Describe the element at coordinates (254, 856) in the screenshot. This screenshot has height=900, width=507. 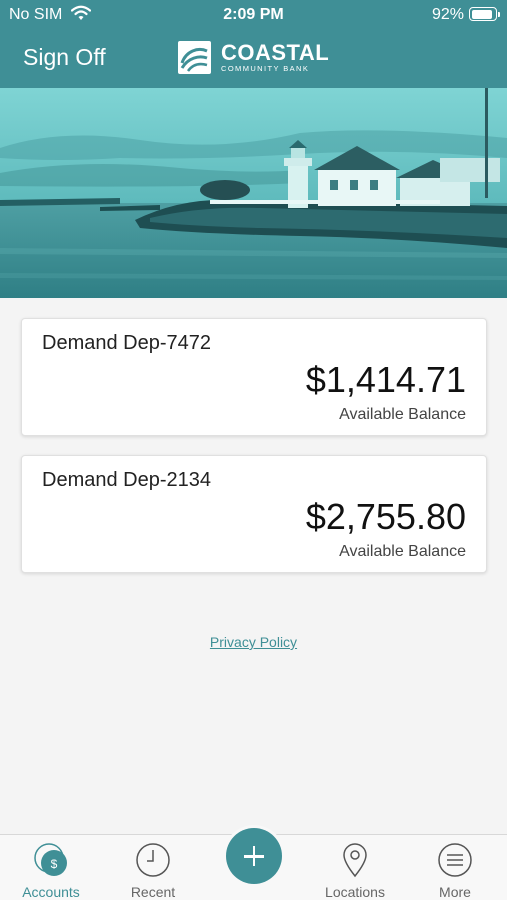
I see `add-button` at that location.